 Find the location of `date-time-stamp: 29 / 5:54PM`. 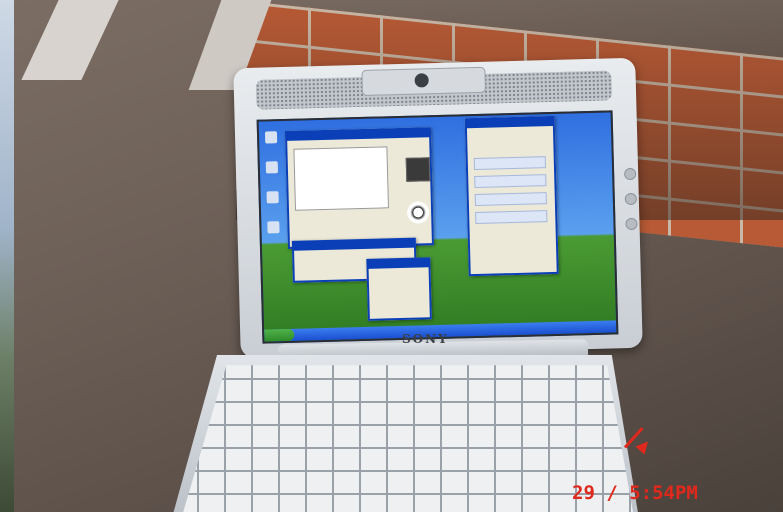

date-time-stamp: 29 / 5:54PM is located at coordinates (635, 493).